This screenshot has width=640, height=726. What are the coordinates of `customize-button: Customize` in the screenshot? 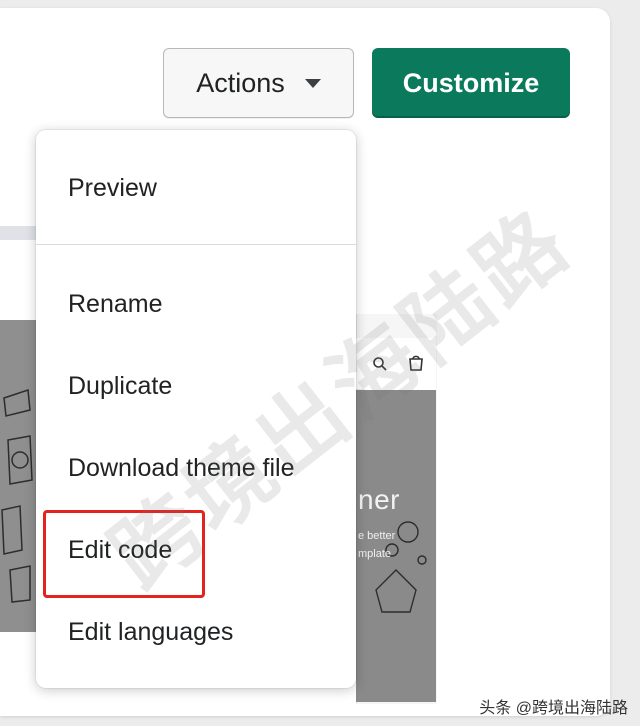 It's located at (471, 83).